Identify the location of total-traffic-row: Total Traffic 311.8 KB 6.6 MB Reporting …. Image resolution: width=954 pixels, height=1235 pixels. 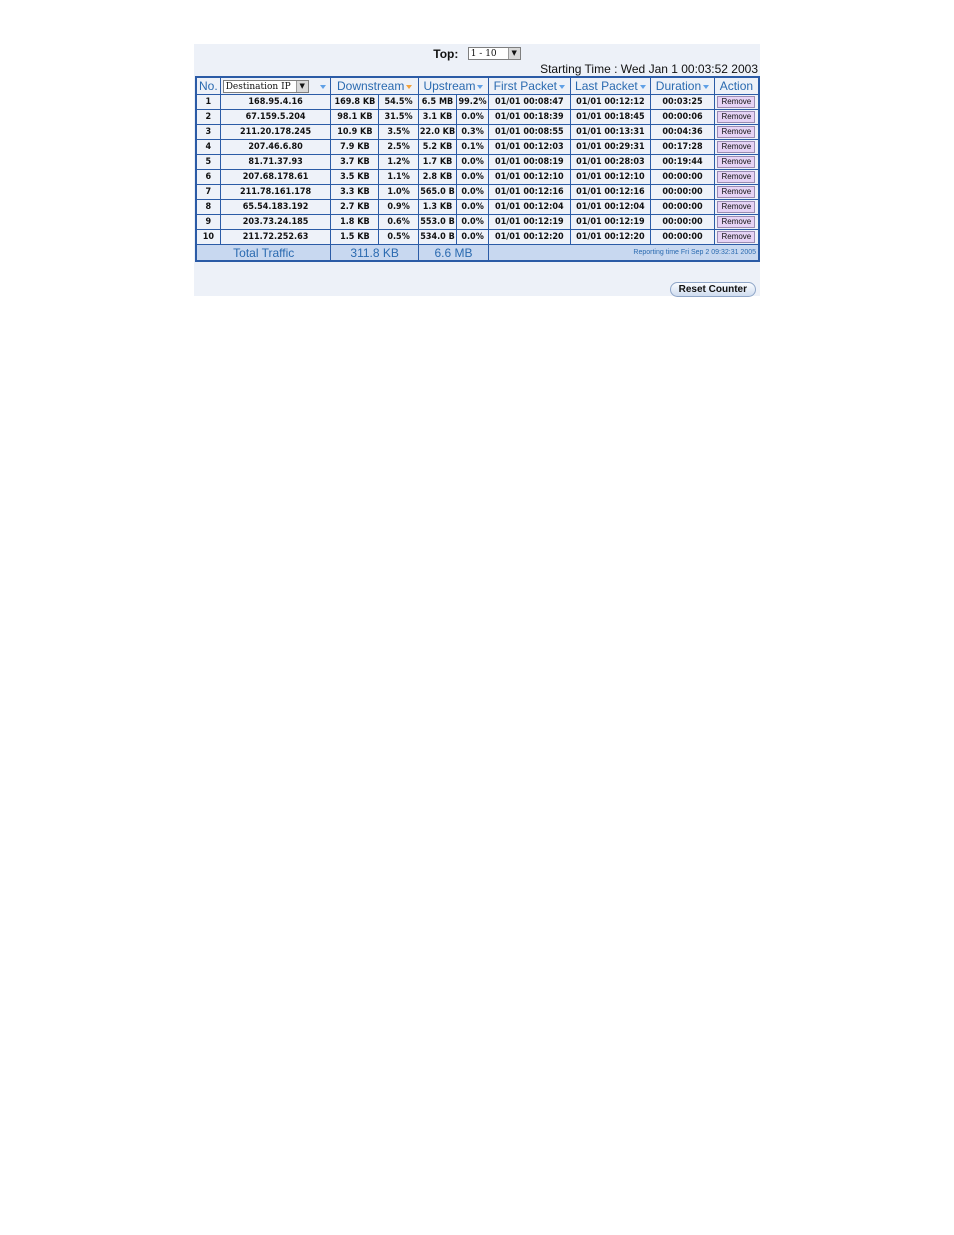
(477, 253).